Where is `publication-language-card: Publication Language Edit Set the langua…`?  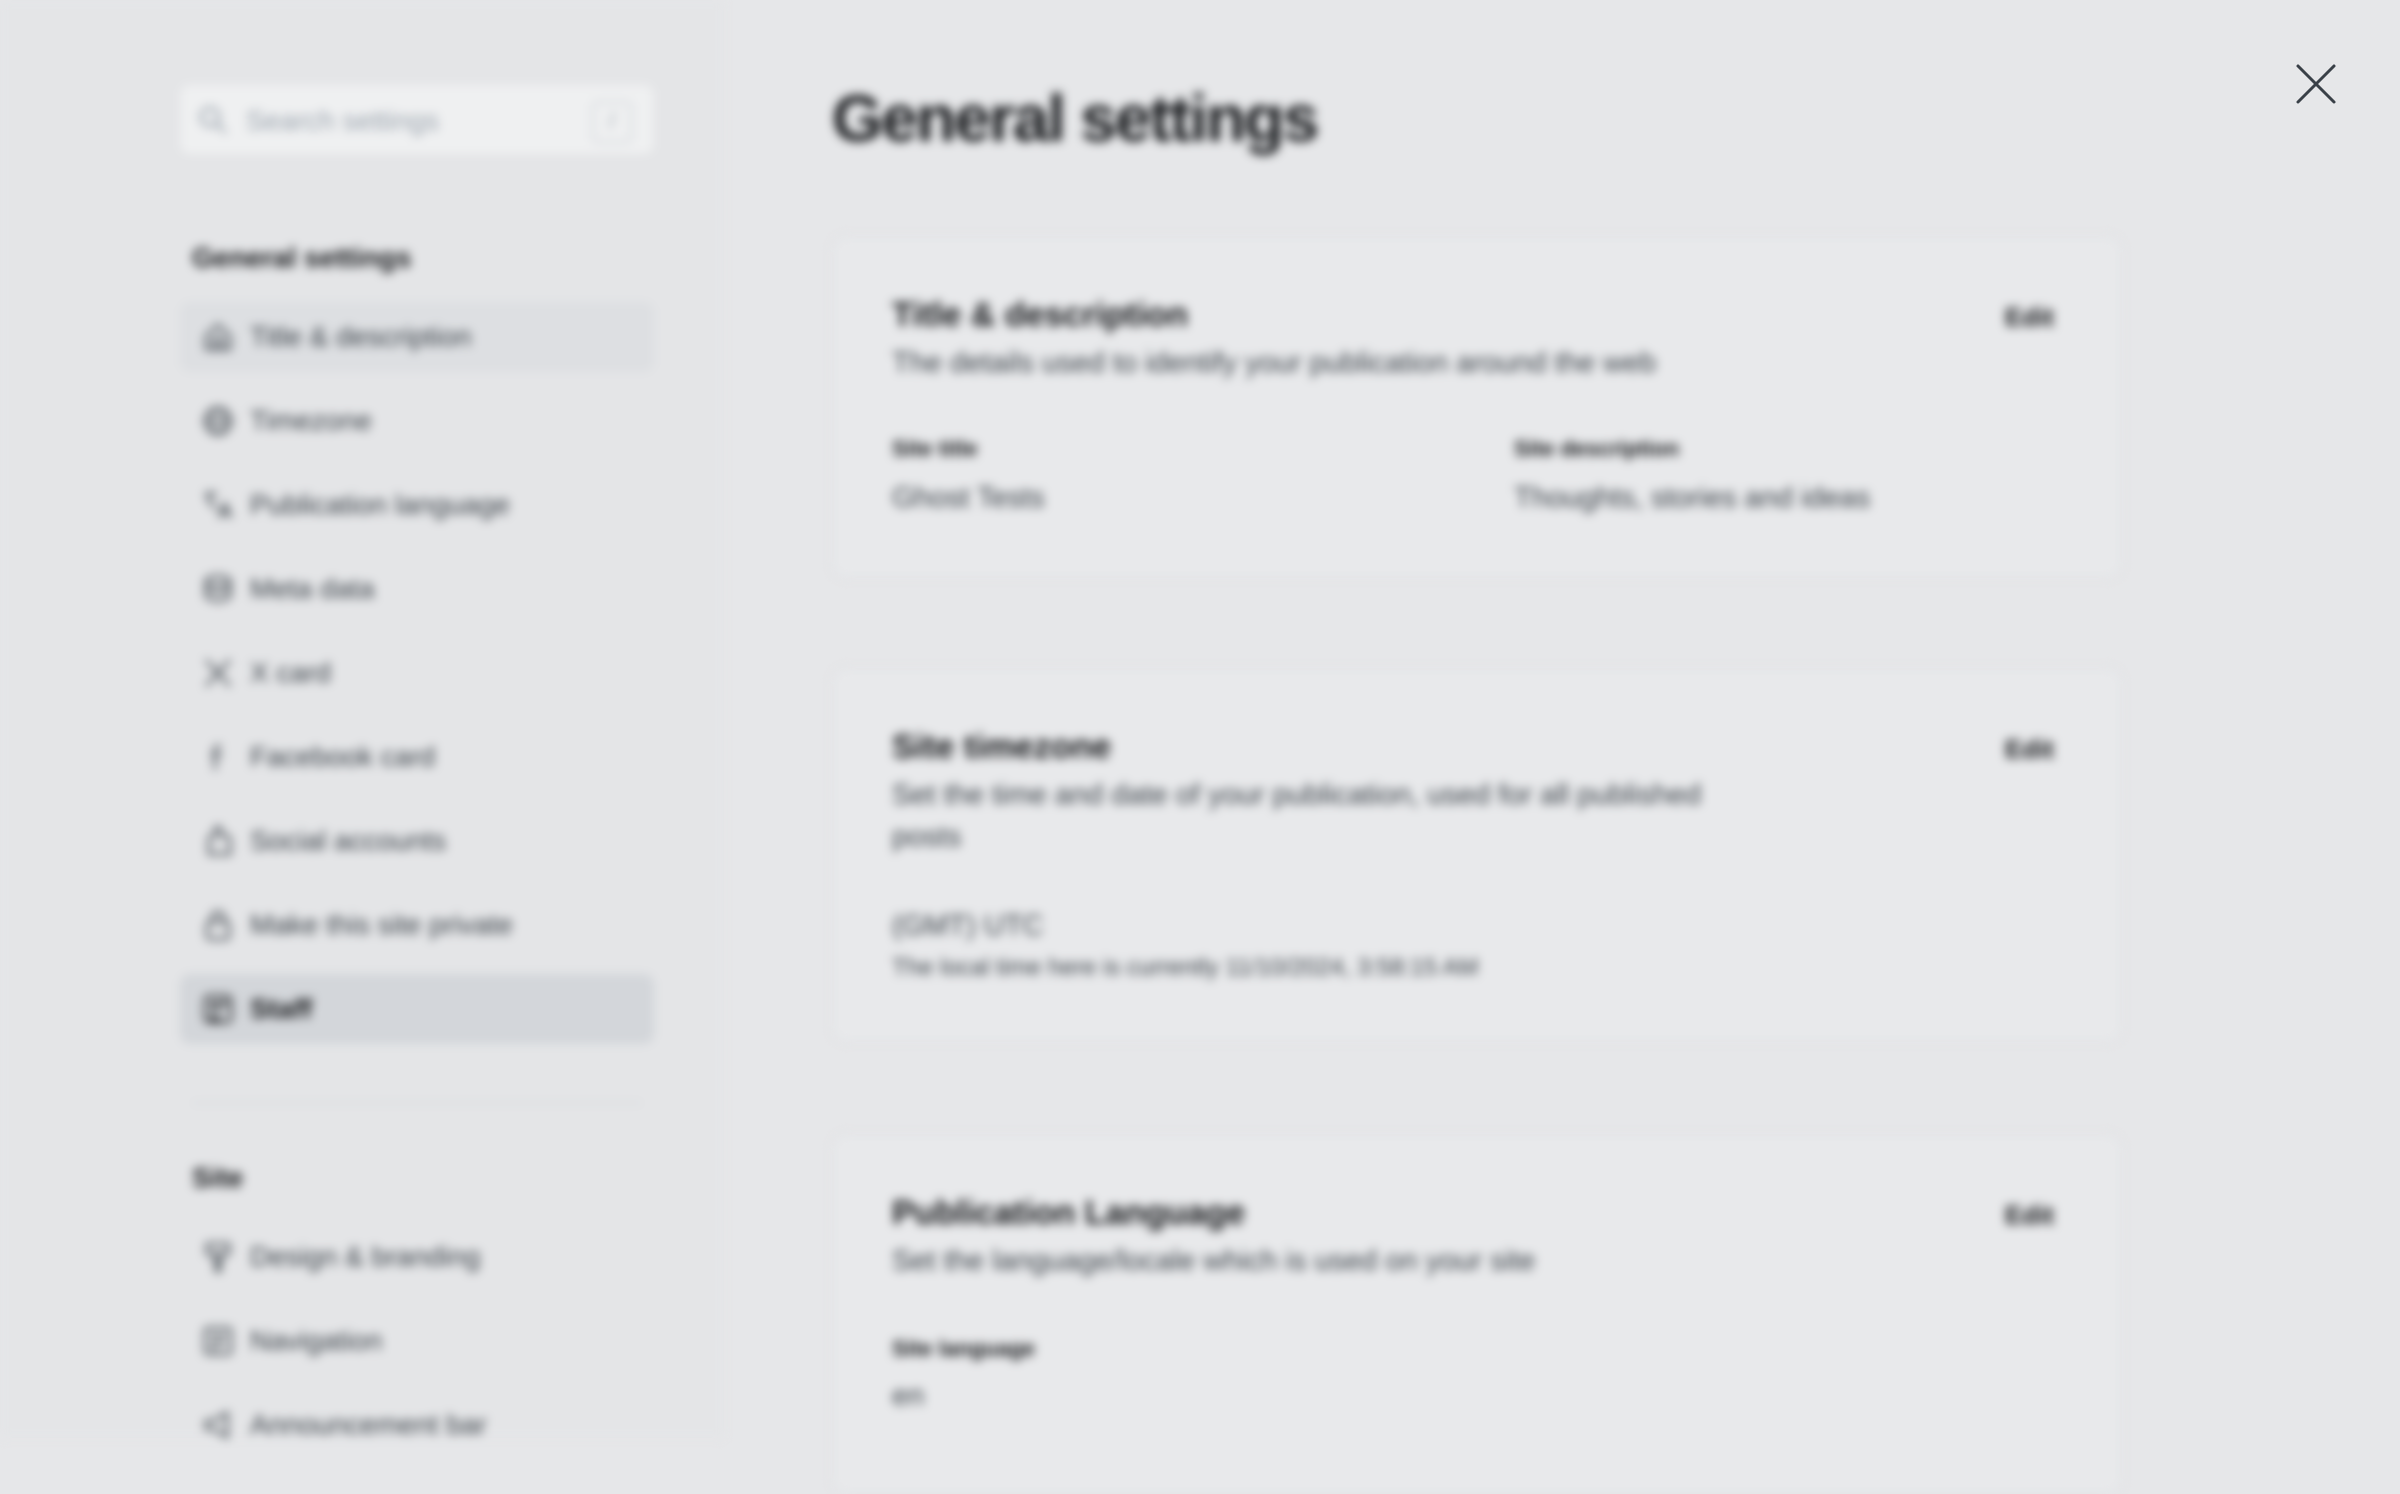 publication-language-card: Publication Language Edit Set the langua… is located at coordinates (1477, 1314).